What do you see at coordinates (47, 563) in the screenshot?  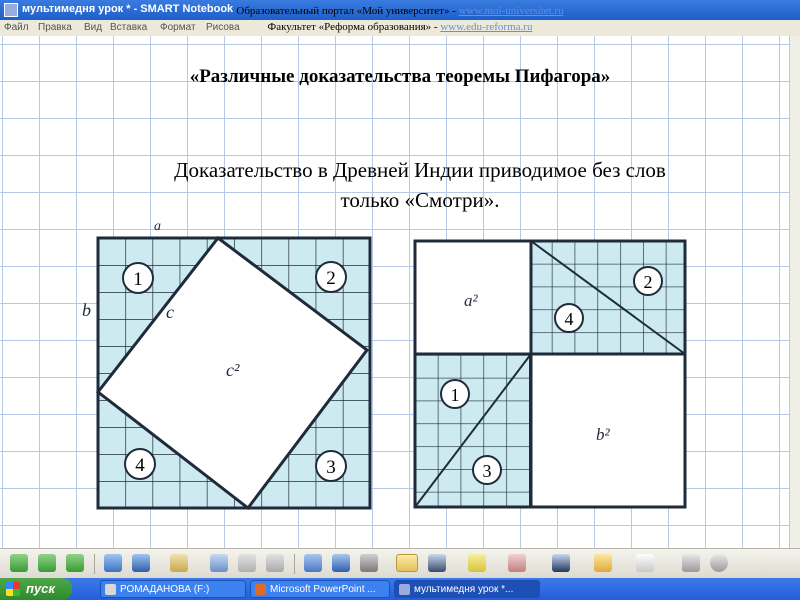 I see `forward-icon` at bounding box center [47, 563].